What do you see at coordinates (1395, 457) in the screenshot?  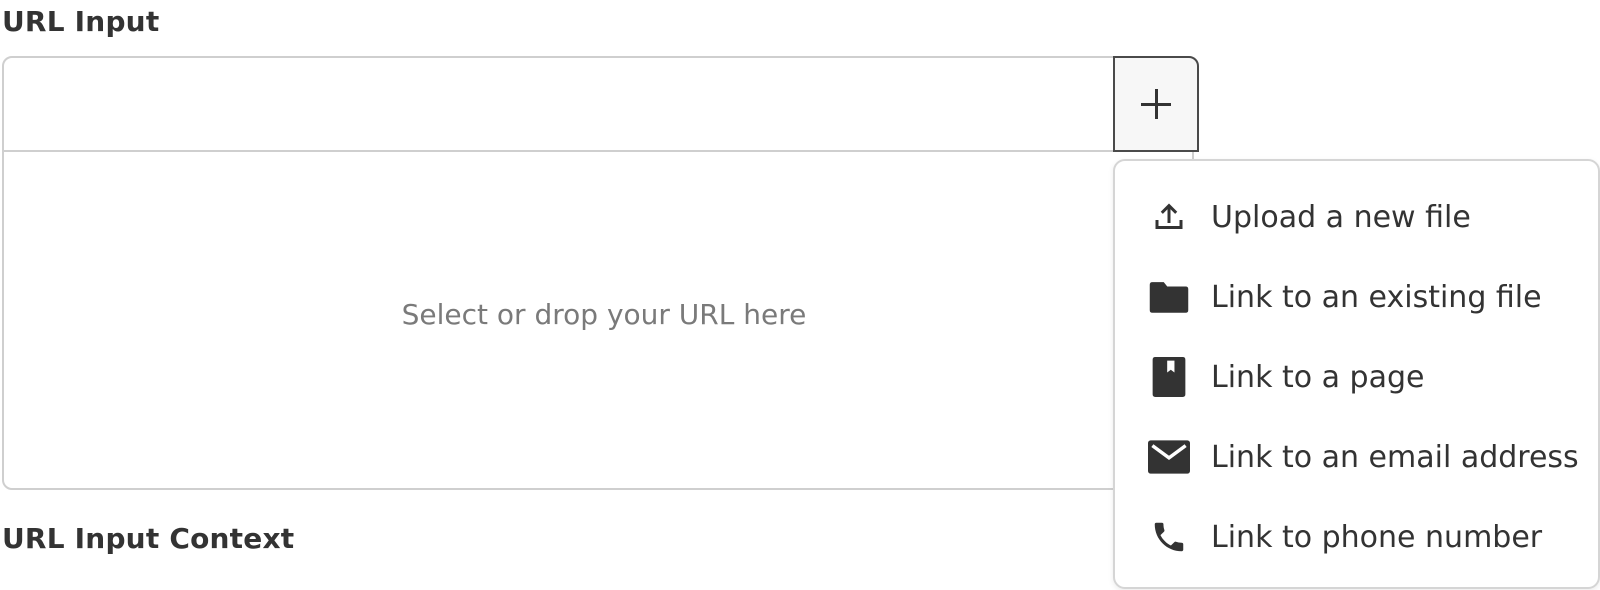 I see `menu-item-label: Link to an email address` at bounding box center [1395, 457].